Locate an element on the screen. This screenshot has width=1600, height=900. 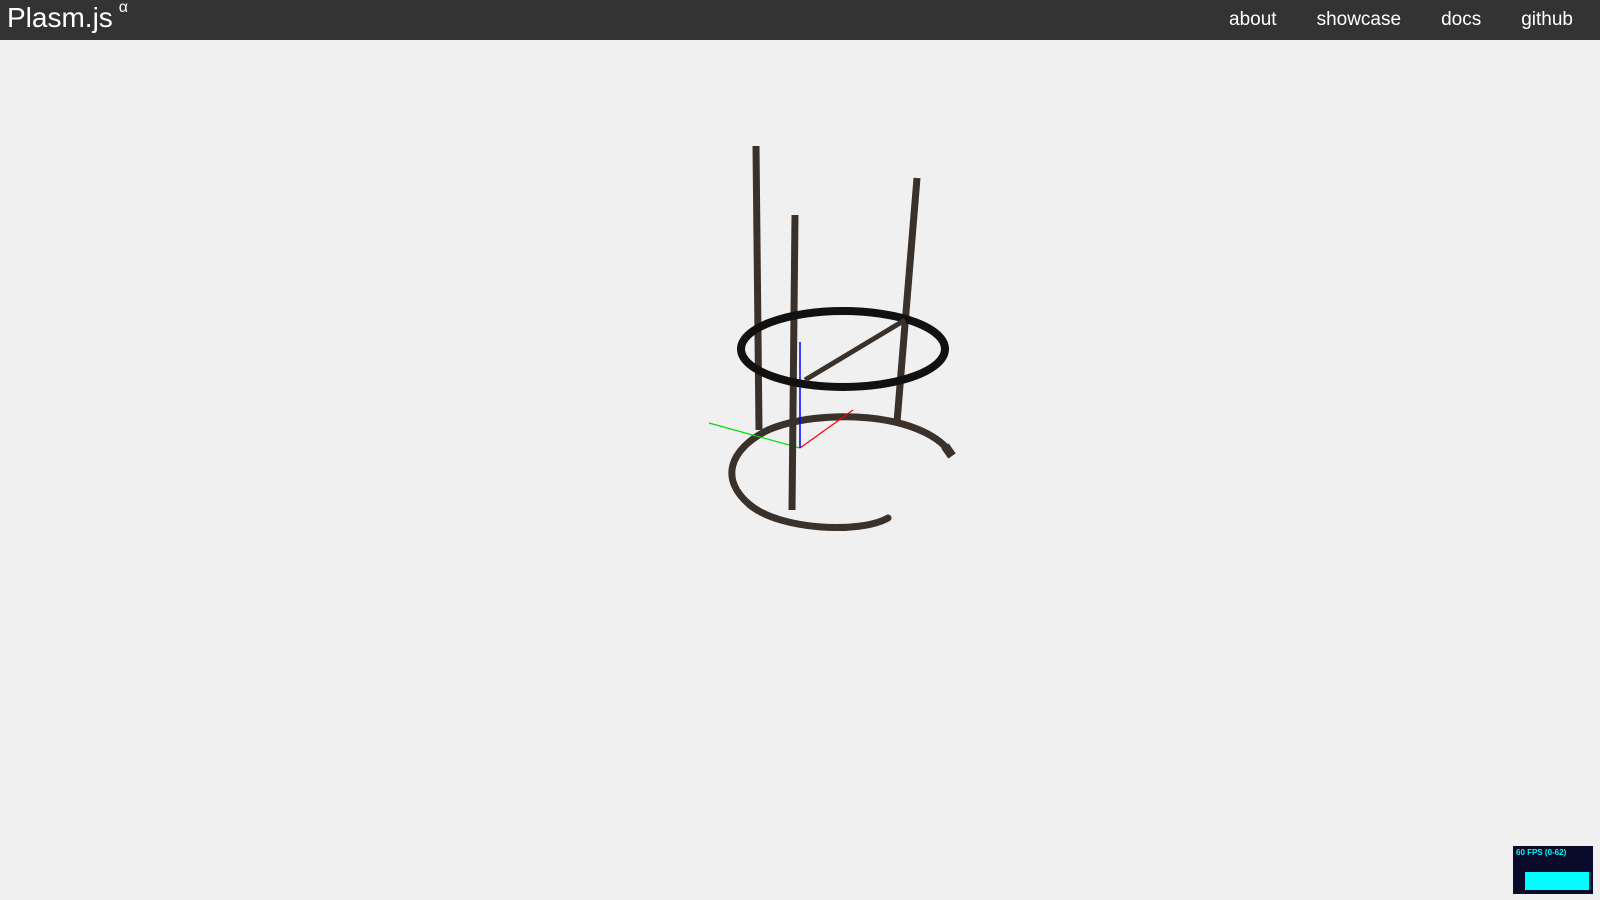
fps-stats-panel: 60 FPS (0-62) is located at coordinates (1553, 870).